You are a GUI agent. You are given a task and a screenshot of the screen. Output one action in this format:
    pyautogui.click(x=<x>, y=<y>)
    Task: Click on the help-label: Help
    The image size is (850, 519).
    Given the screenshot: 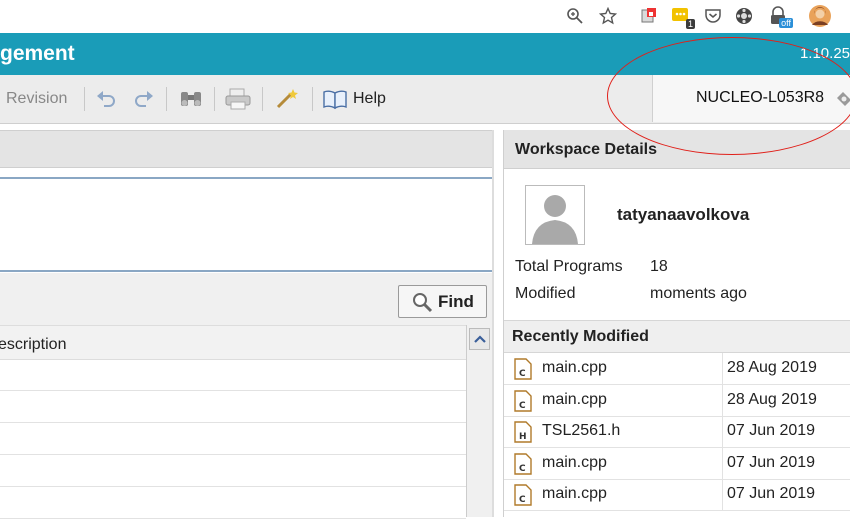 What is the action you would take?
    pyautogui.click(x=369, y=98)
    